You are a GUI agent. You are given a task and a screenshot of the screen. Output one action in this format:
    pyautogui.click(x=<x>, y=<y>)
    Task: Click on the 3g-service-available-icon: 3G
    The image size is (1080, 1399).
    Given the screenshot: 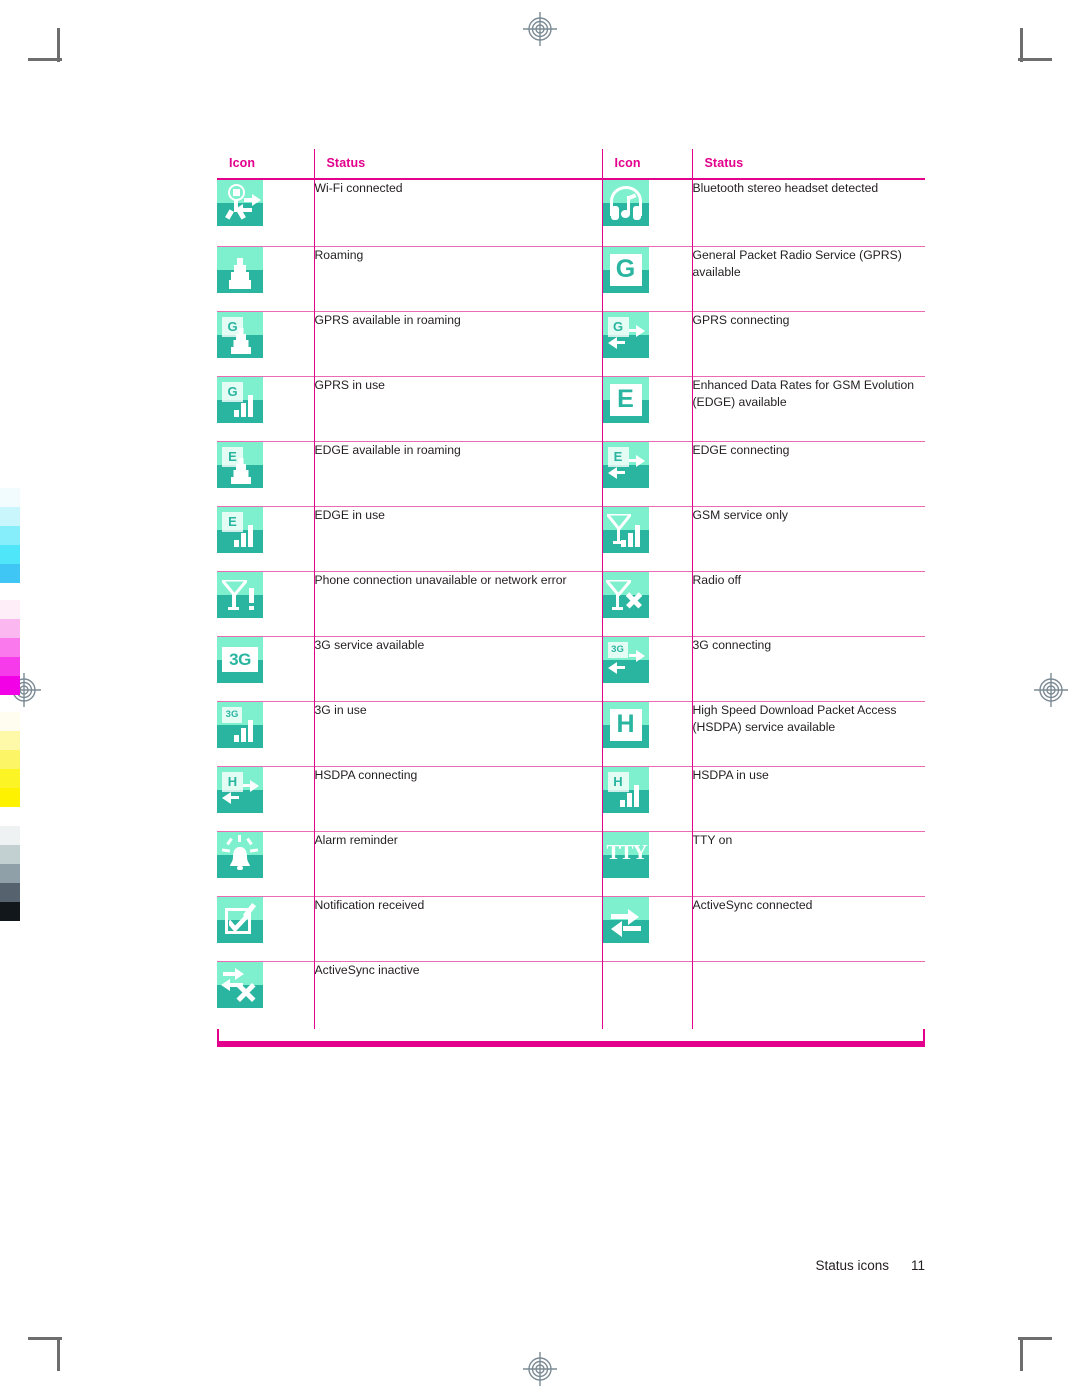 What is the action you would take?
    pyautogui.click(x=240, y=659)
    